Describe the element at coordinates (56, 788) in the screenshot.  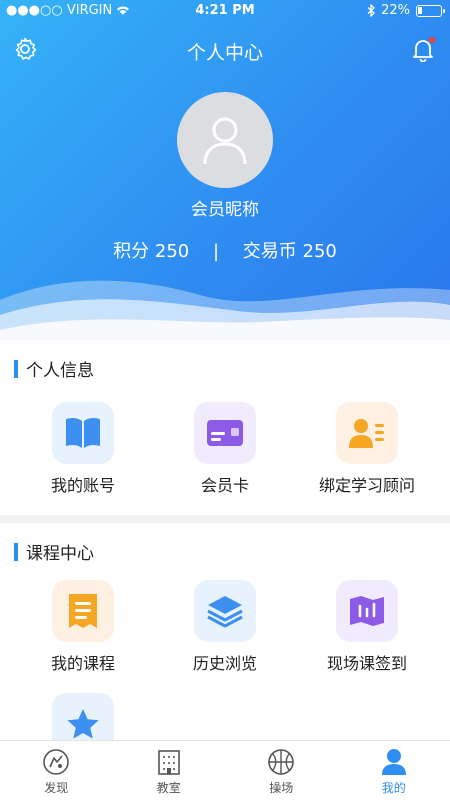
I see `tab-label: 发现` at that location.